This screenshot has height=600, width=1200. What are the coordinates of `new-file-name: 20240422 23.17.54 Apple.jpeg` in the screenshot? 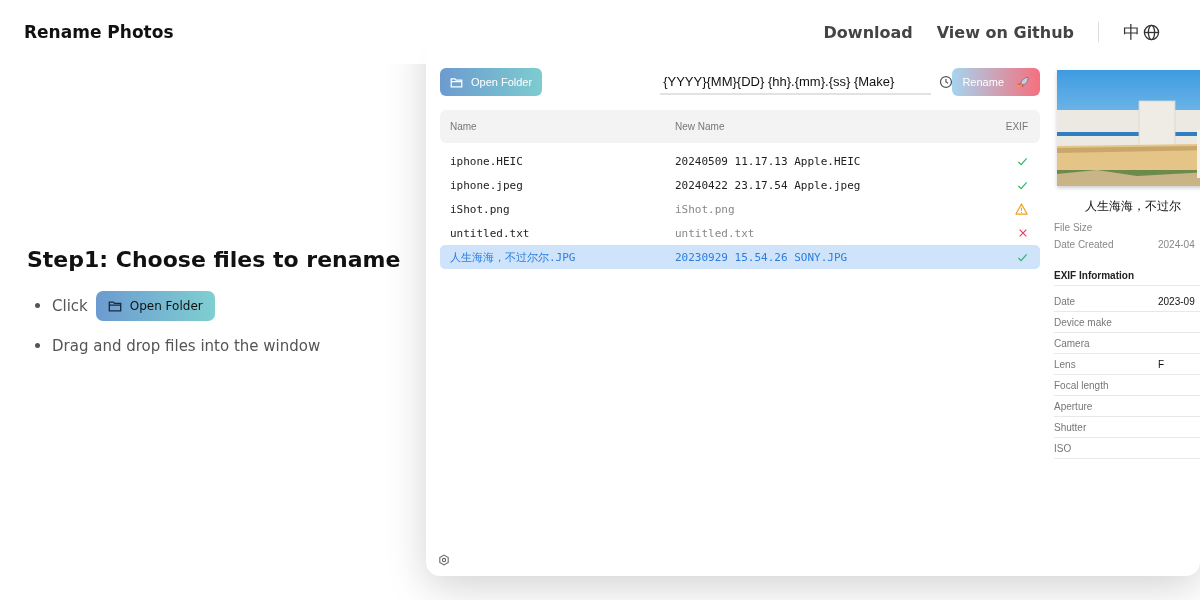 It's located at (768, 185).